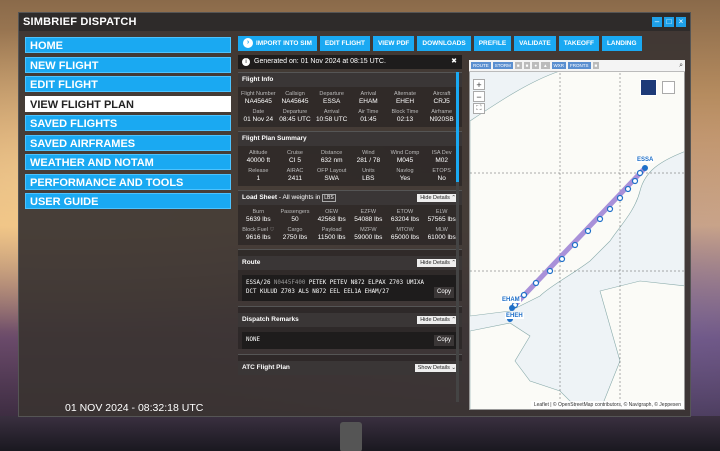 This screenshot has height=451, width=720. Describe the element at coordinates (258, 116) in the screenshot. I see `fi-date: Date 01 Nov 24` at that location.